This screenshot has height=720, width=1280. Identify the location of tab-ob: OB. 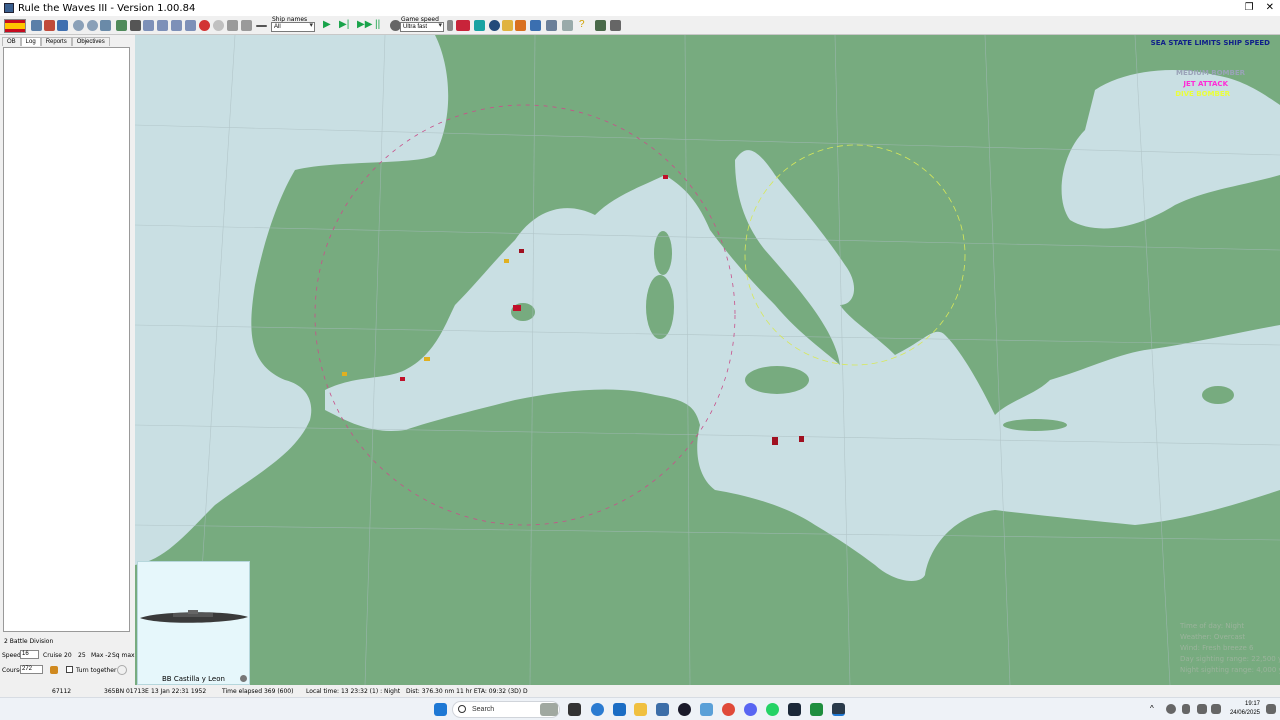
(11, 41).